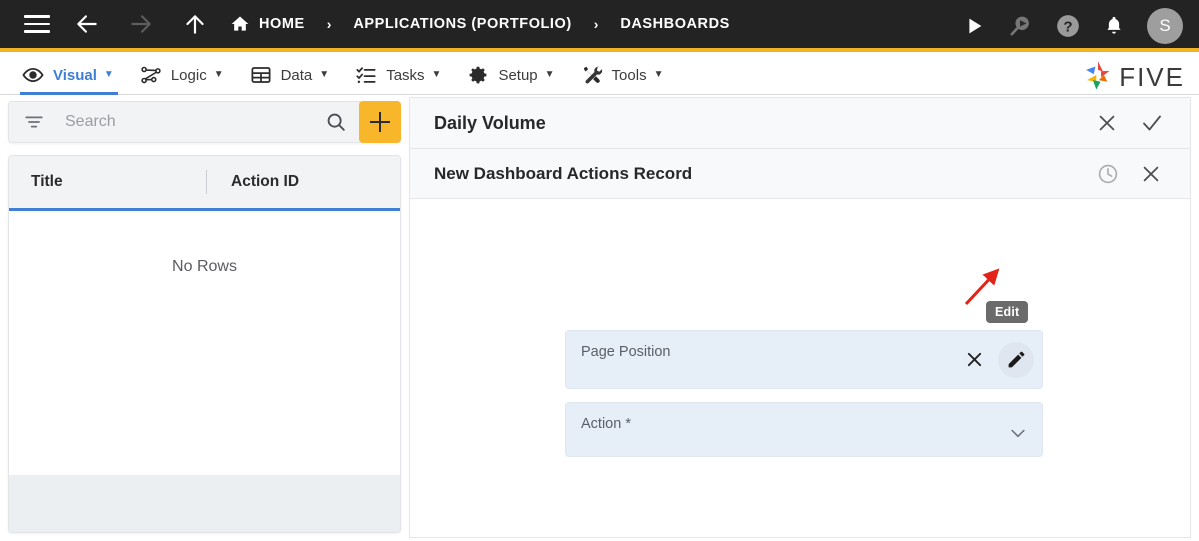 Image resolution: width=1199 pixels, height=541 pixels. I want to click on five-wordmark: FIVE, so click(1152, 77).